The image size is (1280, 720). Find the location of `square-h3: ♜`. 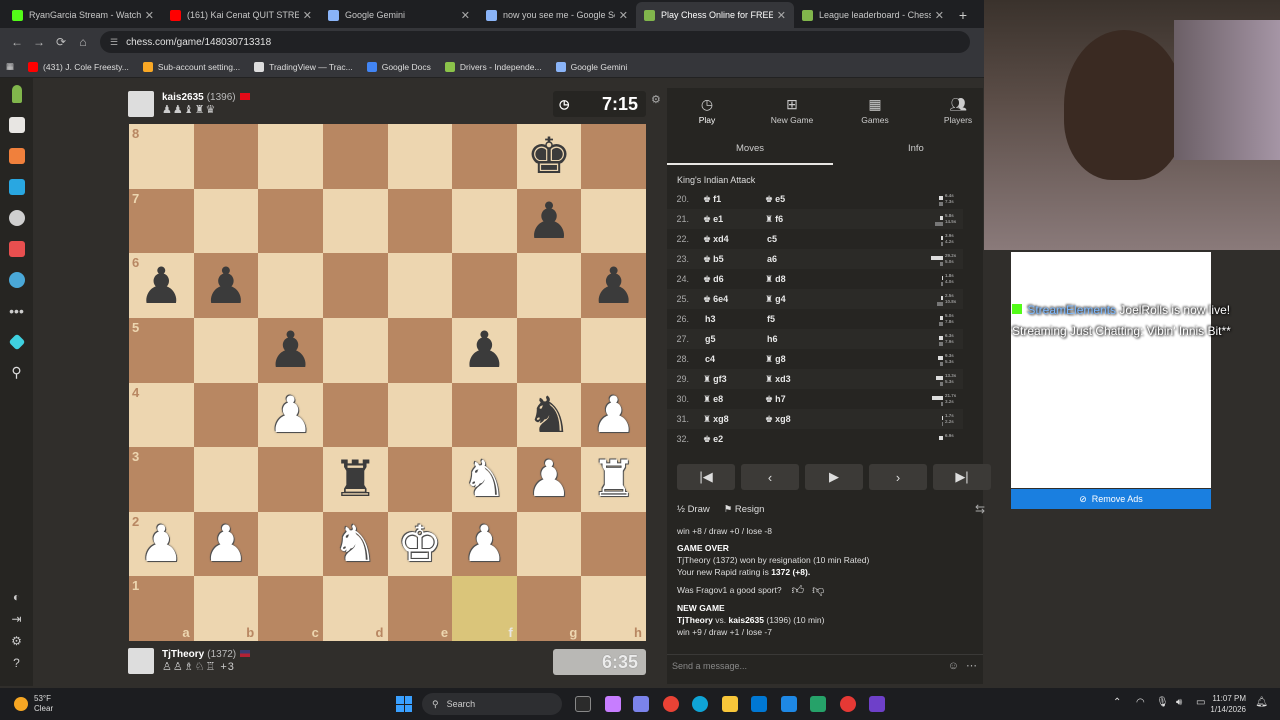

square-h3: ♜ is located at coordinates (613, 479).